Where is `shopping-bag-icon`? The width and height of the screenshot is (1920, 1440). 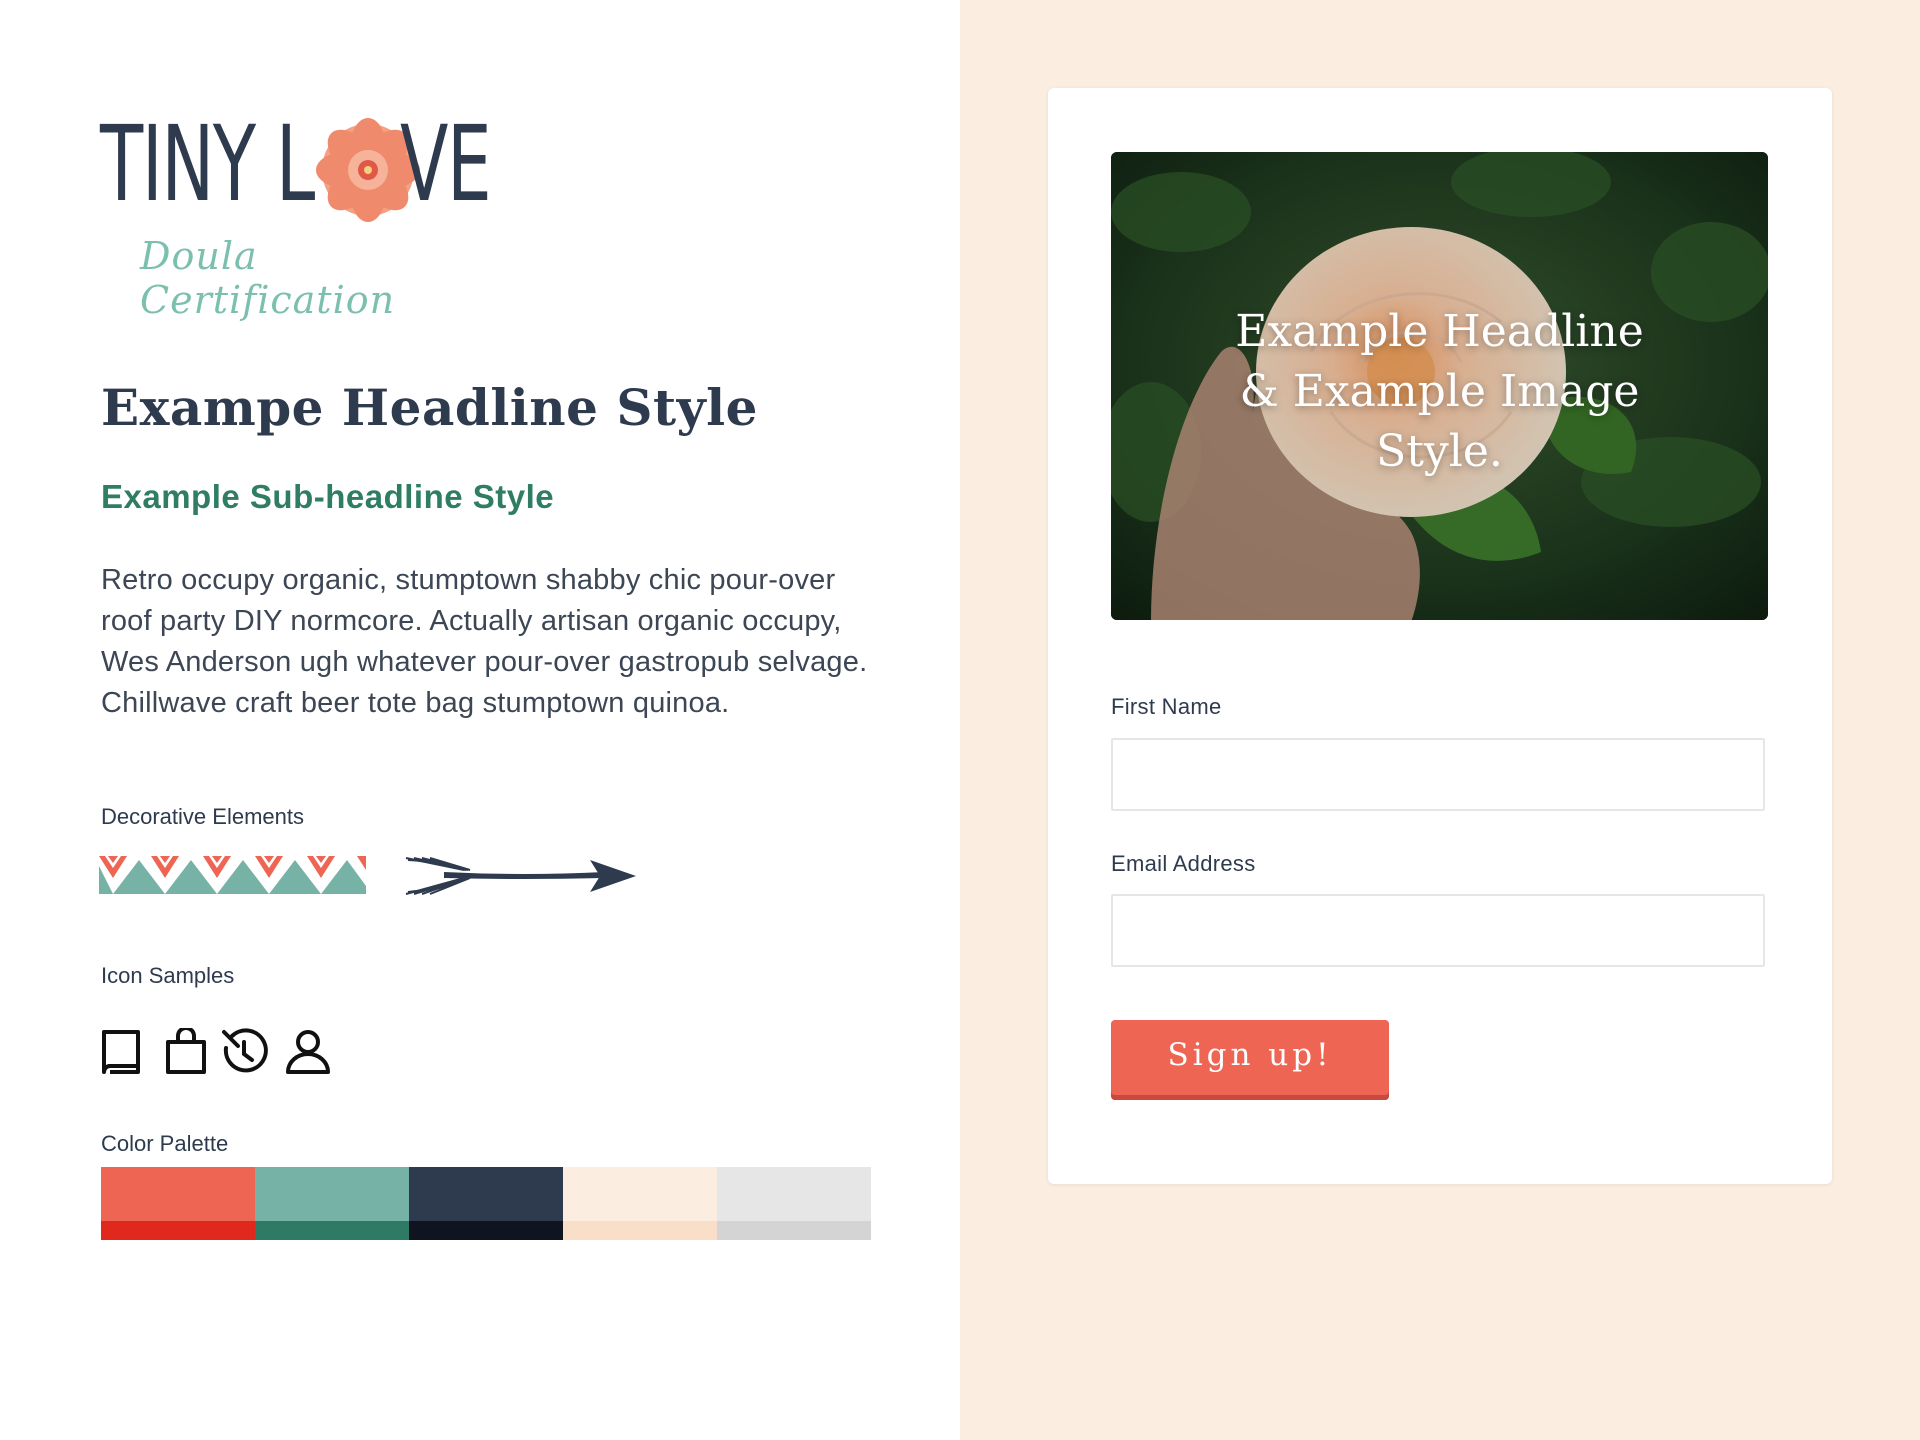 shopping-bag-icon is located at coordinates (186, 1052).